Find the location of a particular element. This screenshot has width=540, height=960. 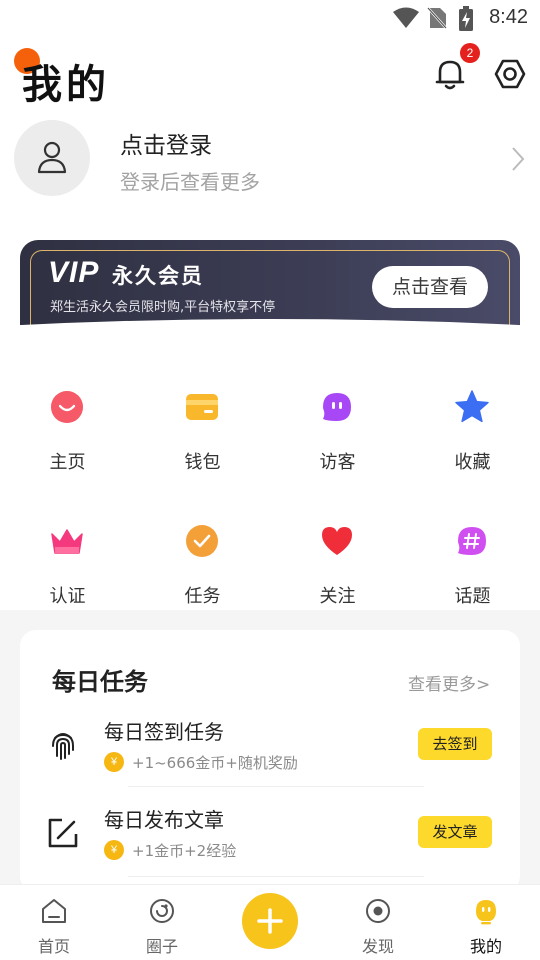

wallet-icon is located at coordinates (202, 407).